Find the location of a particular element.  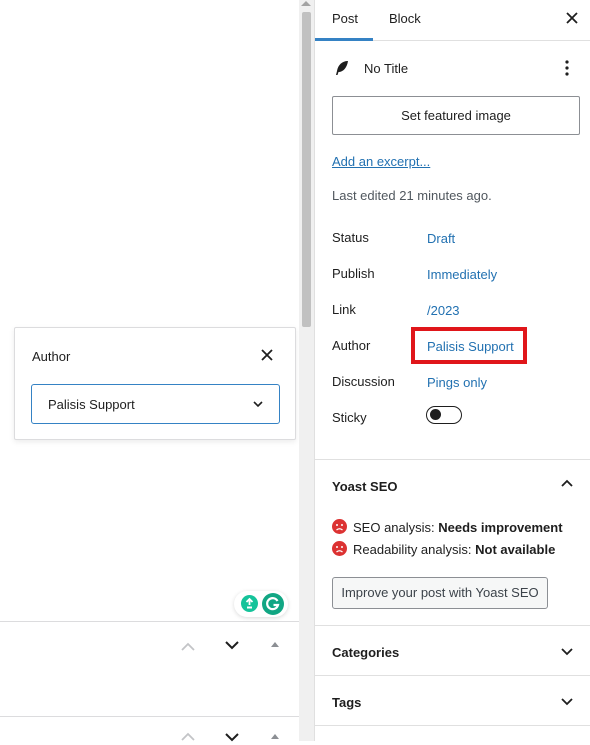

yoast-section-title: Yoast SEO is located at coordinates (365, 486).